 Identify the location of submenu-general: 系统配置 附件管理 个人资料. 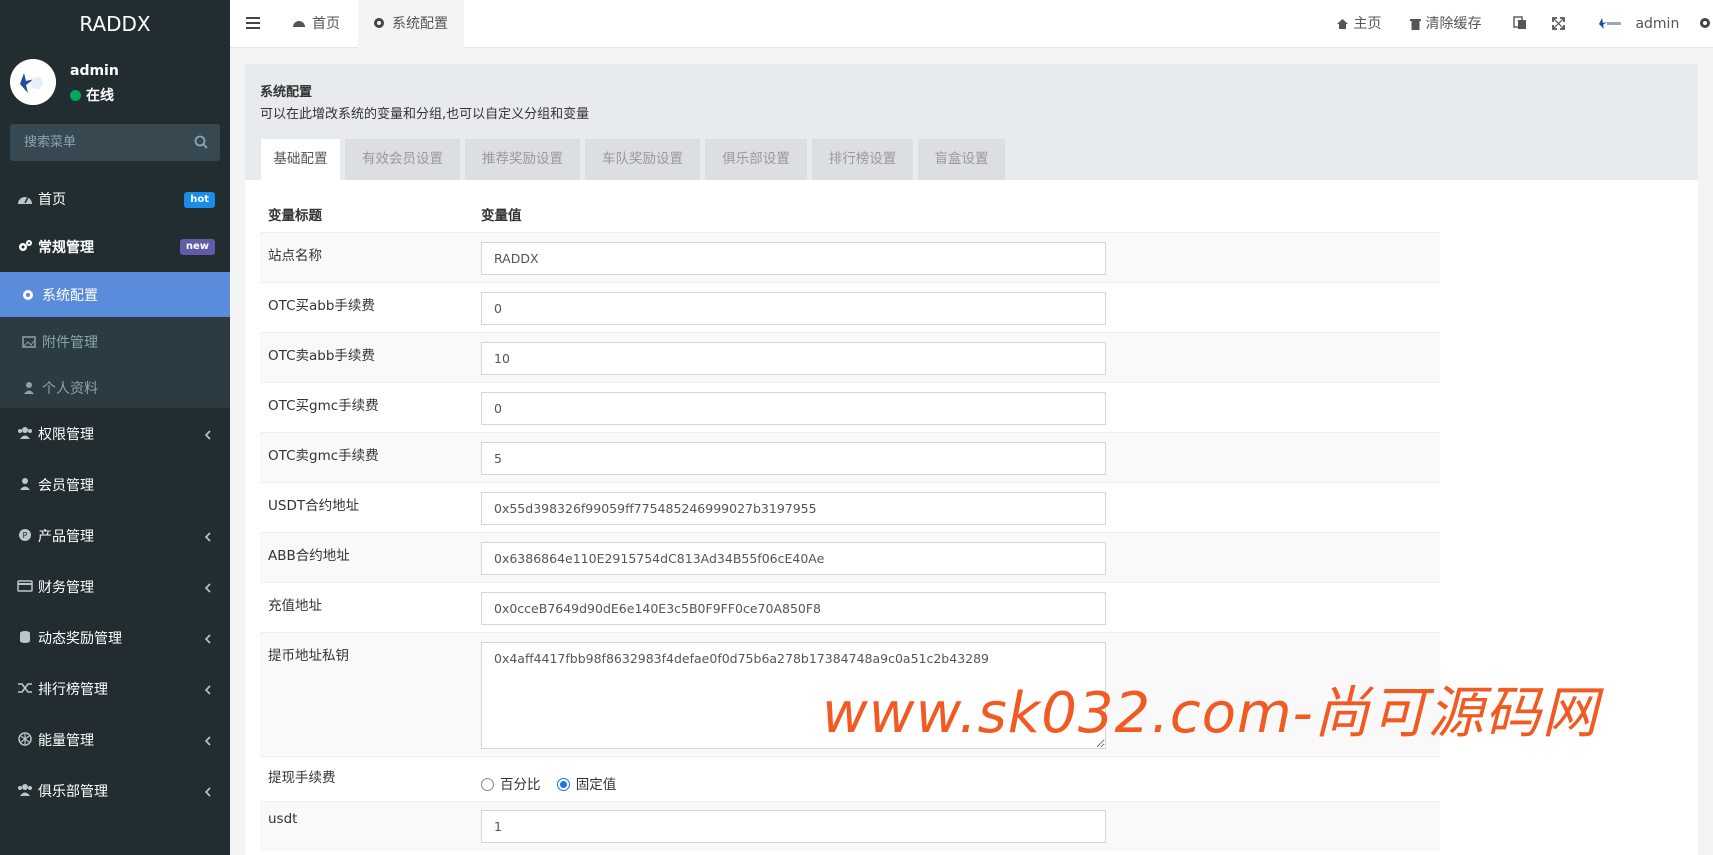
(115, 340).